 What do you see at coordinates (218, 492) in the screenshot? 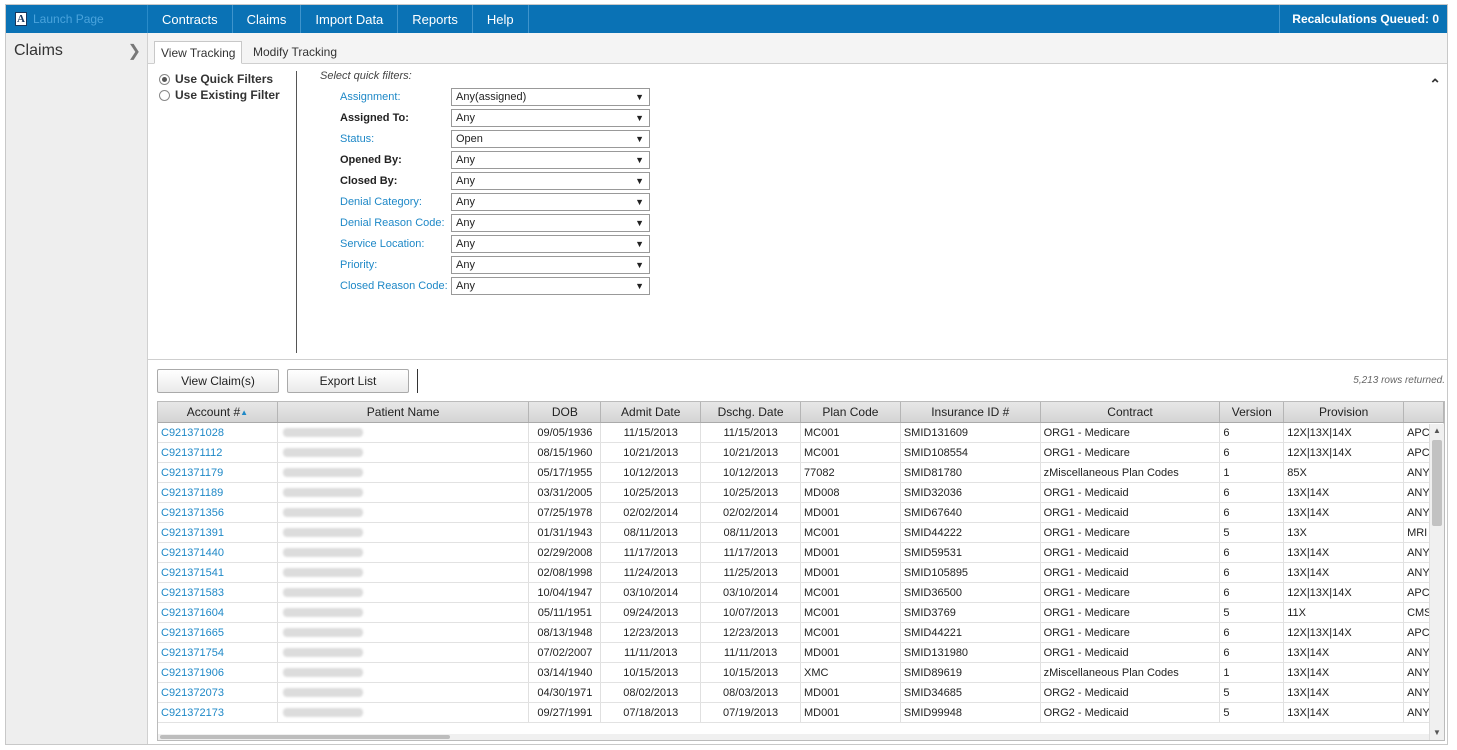
I see `account-link: C921371189` at bounding box center [218, 492].